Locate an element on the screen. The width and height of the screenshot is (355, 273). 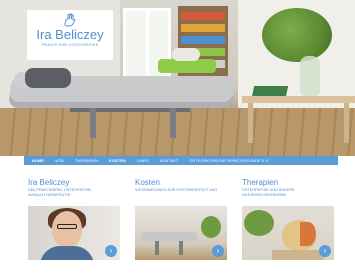
skull-model-thumbnail: › is located at coordinates (288, 233).